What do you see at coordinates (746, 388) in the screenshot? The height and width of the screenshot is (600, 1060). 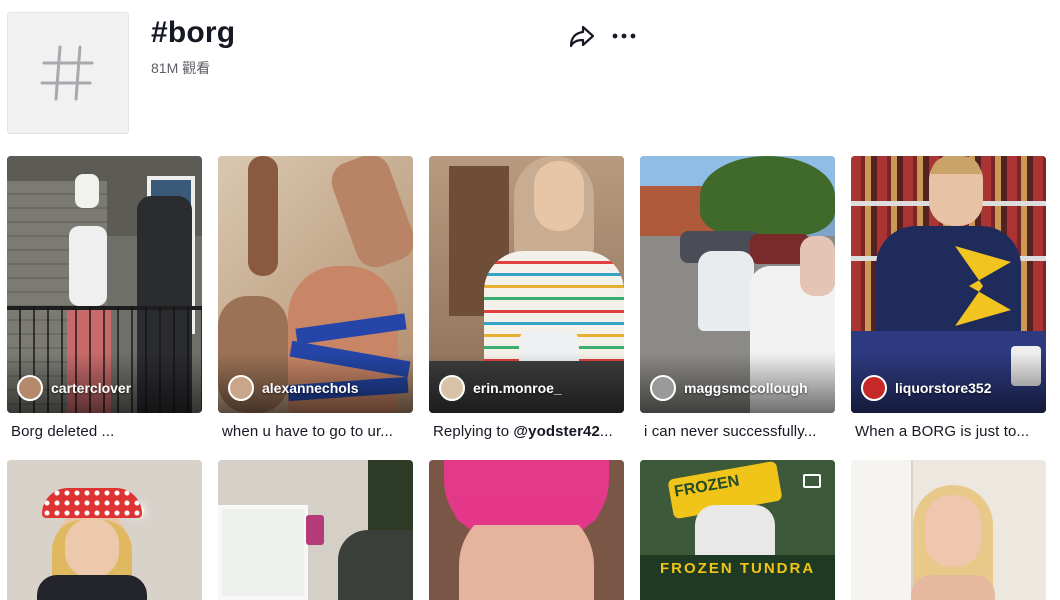 I see `author-username: maggsmccollough` at bounding box center [746, 388].